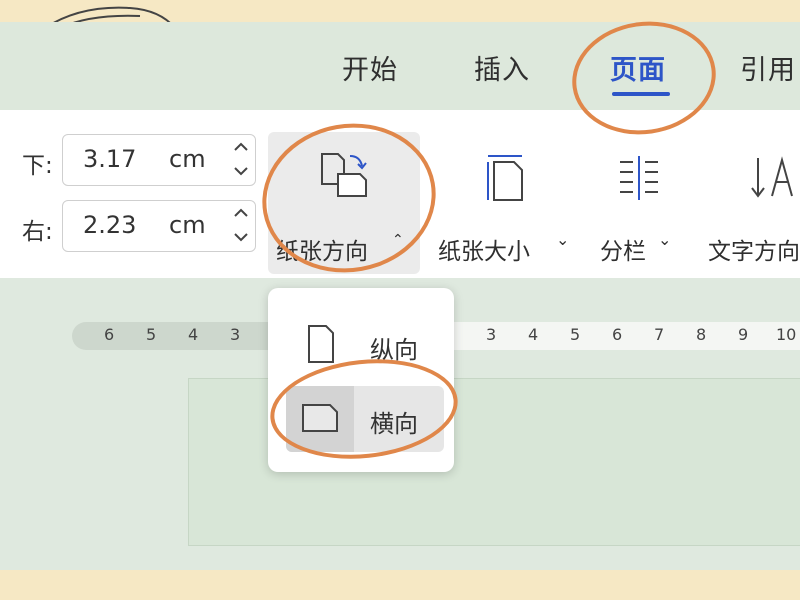  What do you see at coordinates (502, 67) in the screenshot?
I see `tab-insert: 插入` at bounding box center [502, 67].